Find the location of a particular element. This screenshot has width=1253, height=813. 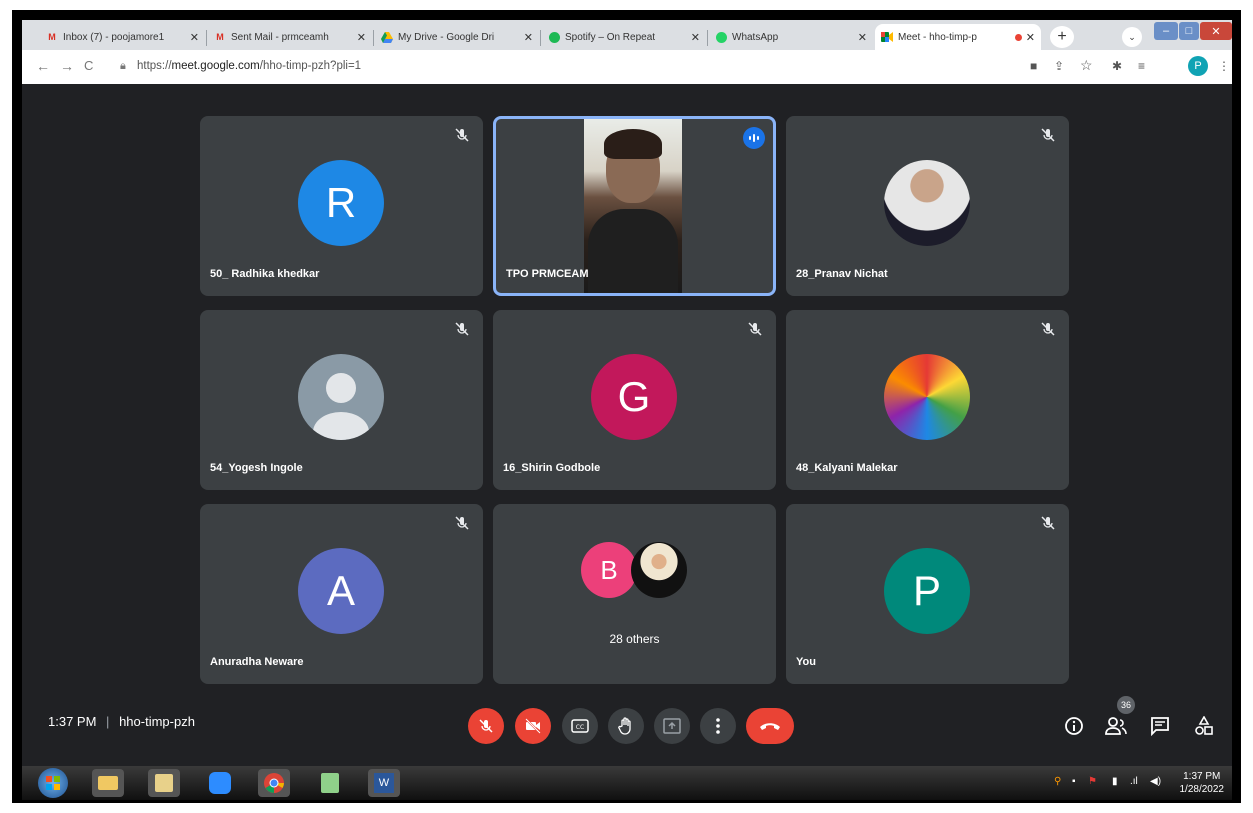

more-vert-icon is located at coordinates (718, 726).